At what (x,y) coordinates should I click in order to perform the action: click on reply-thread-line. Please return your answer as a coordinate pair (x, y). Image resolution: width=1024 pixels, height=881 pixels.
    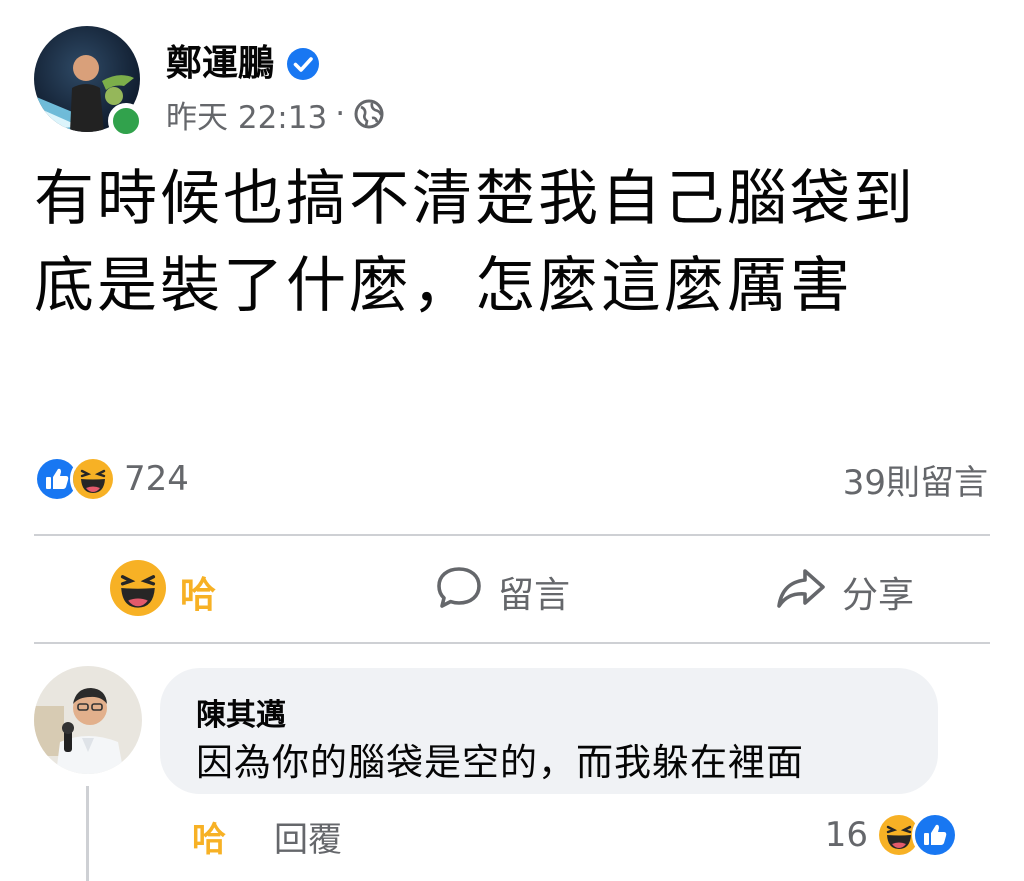
    Looking at the image, I should click on (87, 833).